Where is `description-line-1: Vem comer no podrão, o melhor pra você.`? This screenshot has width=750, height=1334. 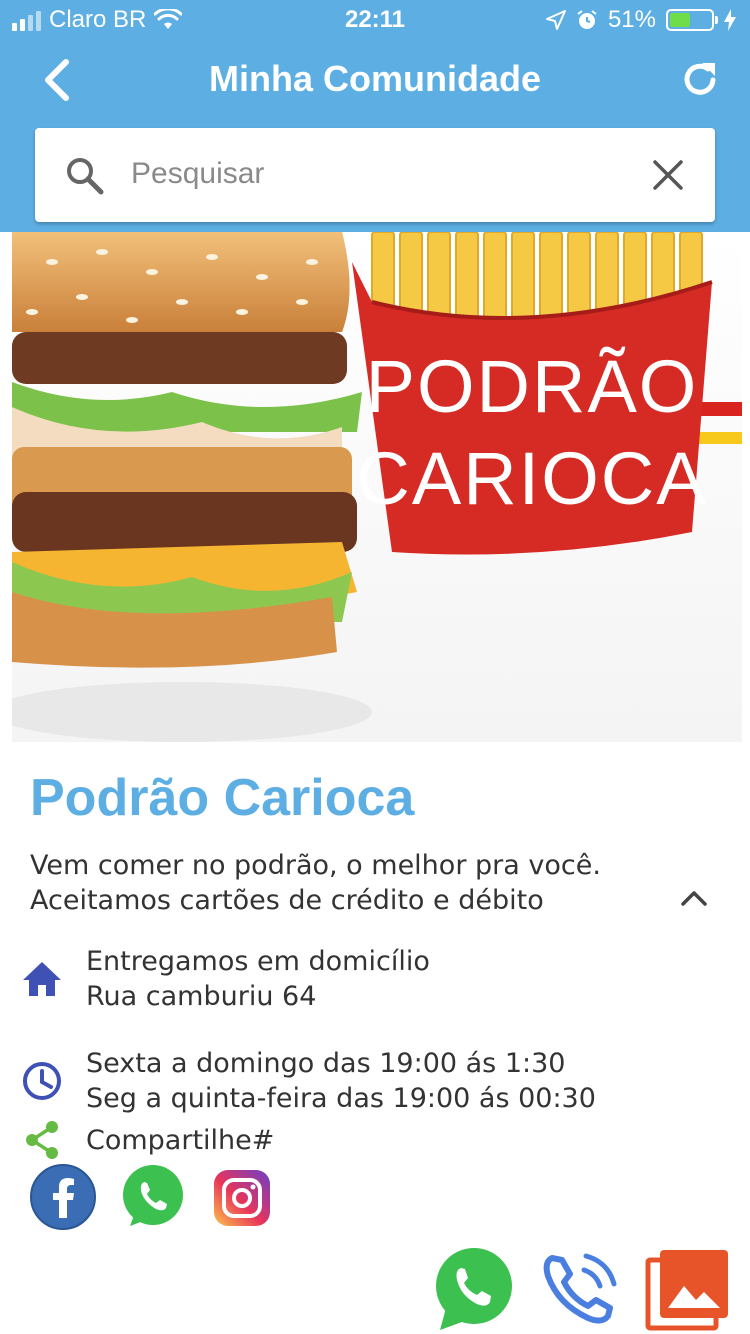
description-line-1: Vem comer no podrão, o melhor pra você. is located at coordinates (315, 865).